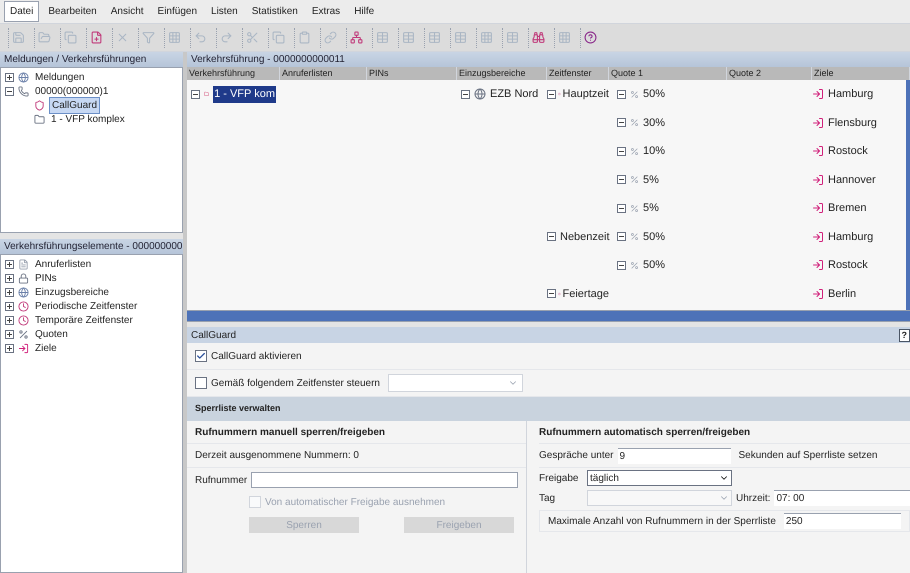 This screenshot has width=910, height=573. What do you see at coordinates (651, 180) in the screenshot?
I see `table-cell-text: 5%` at bounding box center [651, 180].